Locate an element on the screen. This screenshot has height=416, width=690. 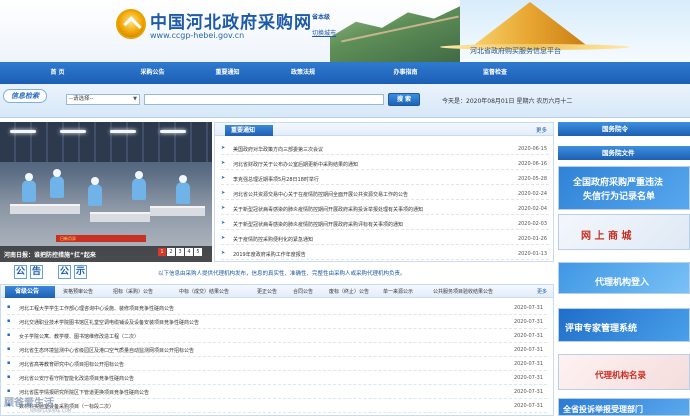
main-nav: 首 页 采购公告 重要通知 政策法规 办事指南 监督检查 is located at coordinates (345, 73).